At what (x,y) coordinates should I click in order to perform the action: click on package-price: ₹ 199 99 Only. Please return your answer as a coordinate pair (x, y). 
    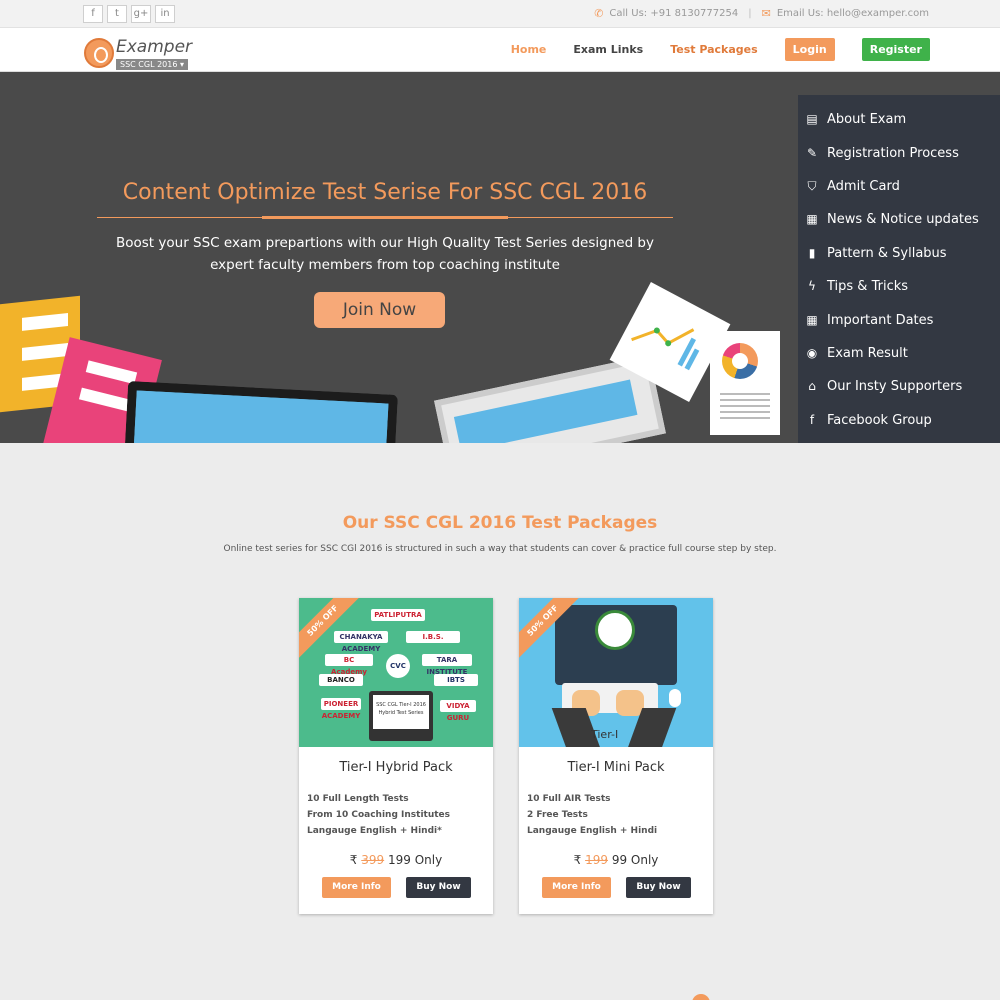
    Looking at the image, I should click on (616, 860).